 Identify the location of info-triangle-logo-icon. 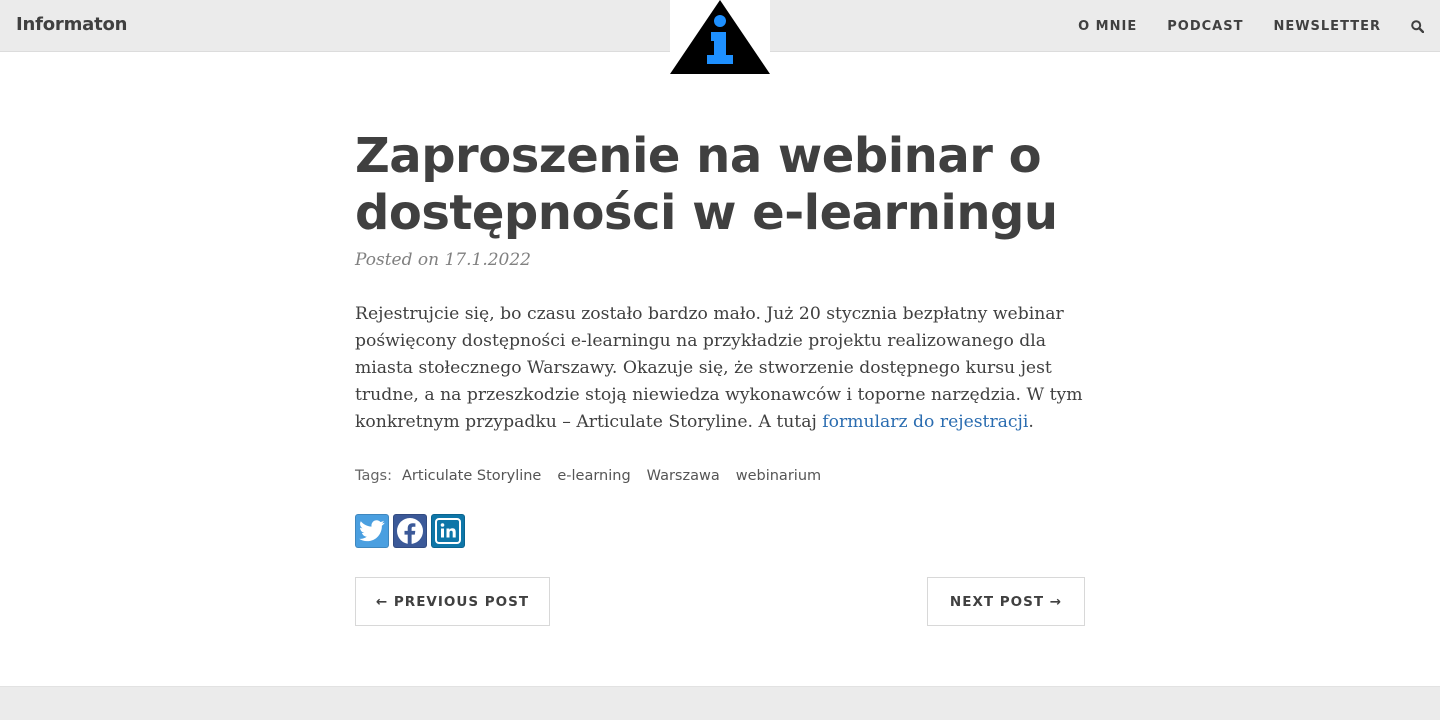
(720, 37).